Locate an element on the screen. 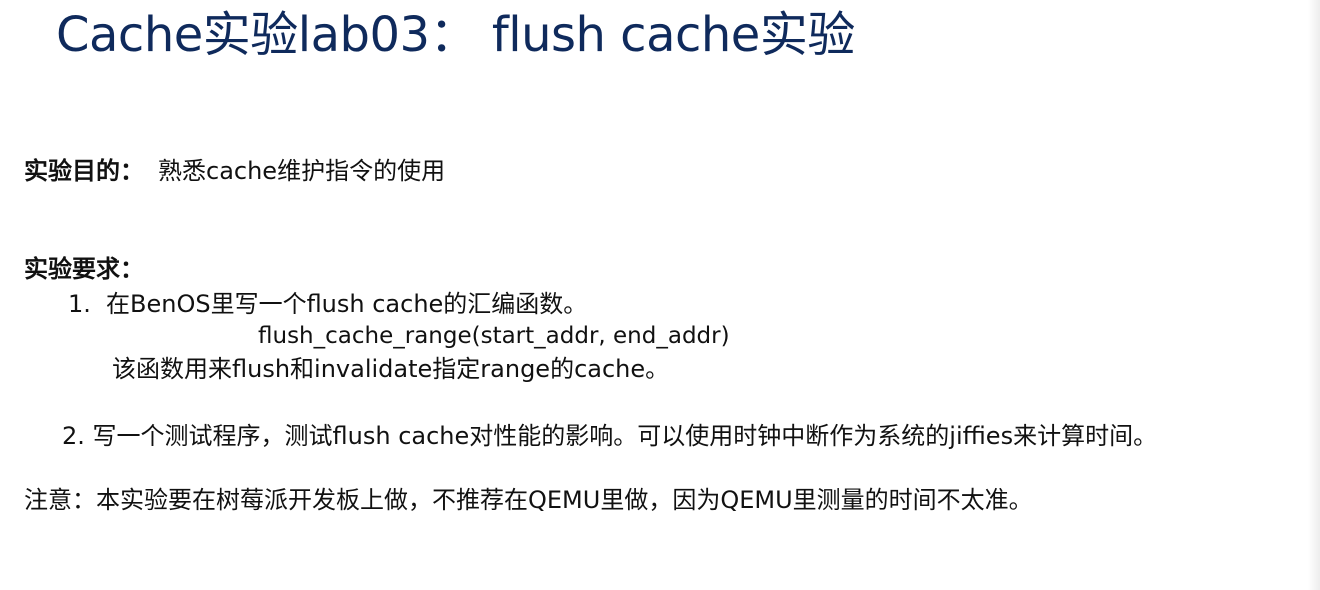  requirement-item-1-code: flush_cache_range(start_addr, end_addr) is located at coordinates (494, 336).